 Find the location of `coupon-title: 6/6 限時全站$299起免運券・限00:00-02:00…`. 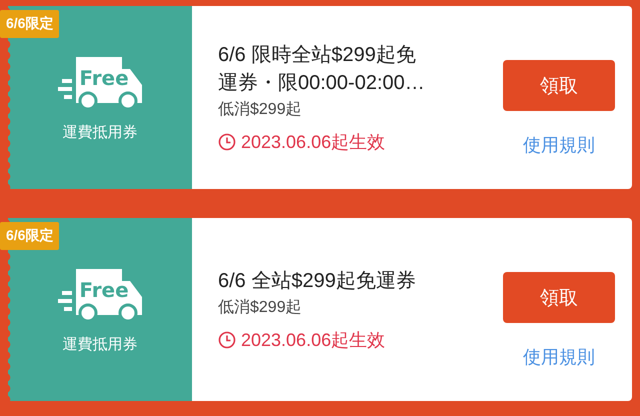

coupon-title: 6/6 限時全站$299起免運券・限00:00-02:00… is located at coordinates (322, 69).